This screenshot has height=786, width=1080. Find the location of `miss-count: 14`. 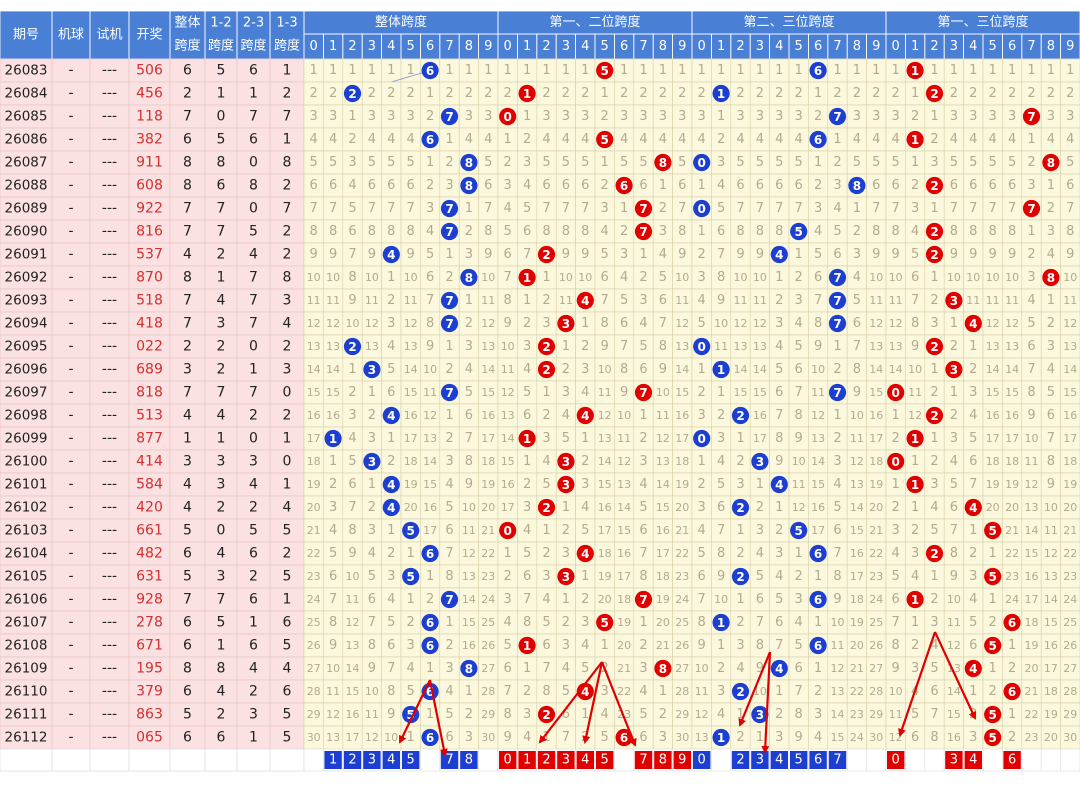

miss-count: 14 is located at coordinates (624, 507).